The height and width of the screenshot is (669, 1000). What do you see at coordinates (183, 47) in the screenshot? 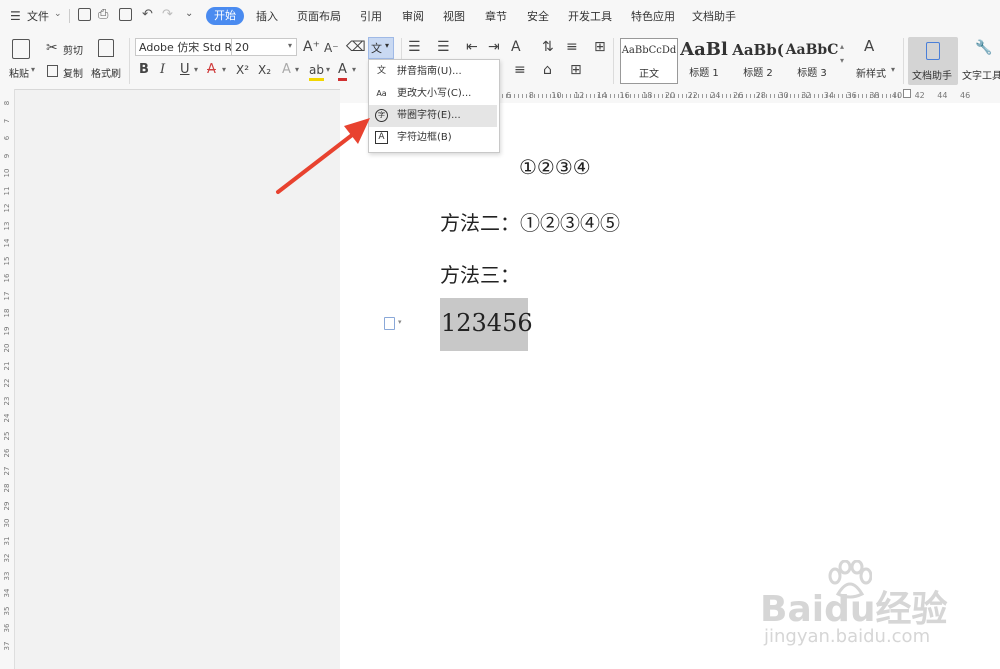
I see `font-name-select: Adobe 仿宋 Std R` at bounding box center [183, 47].